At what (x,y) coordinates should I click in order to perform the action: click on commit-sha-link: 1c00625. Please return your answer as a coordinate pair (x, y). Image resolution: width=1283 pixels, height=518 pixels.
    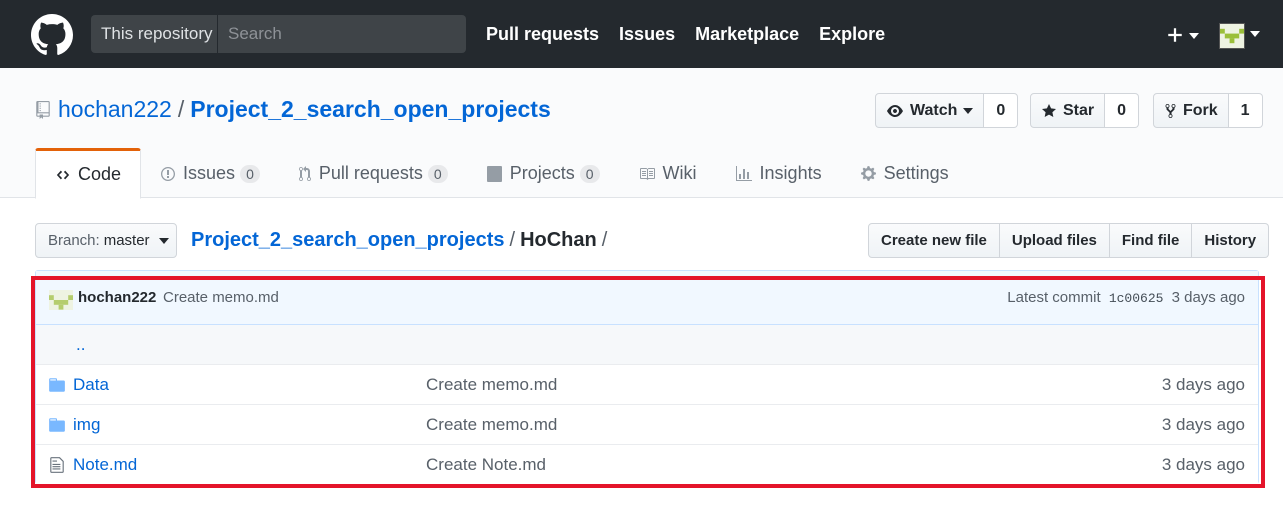
    Looking at the image, I should click on (1136, 298).